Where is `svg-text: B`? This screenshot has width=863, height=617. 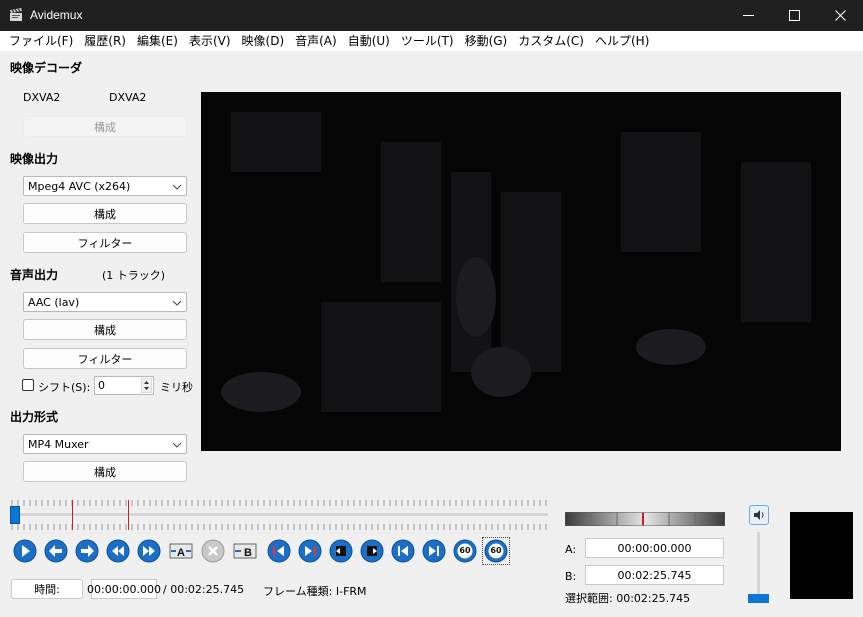 svg-text: B is located at coordinates (248, 553).